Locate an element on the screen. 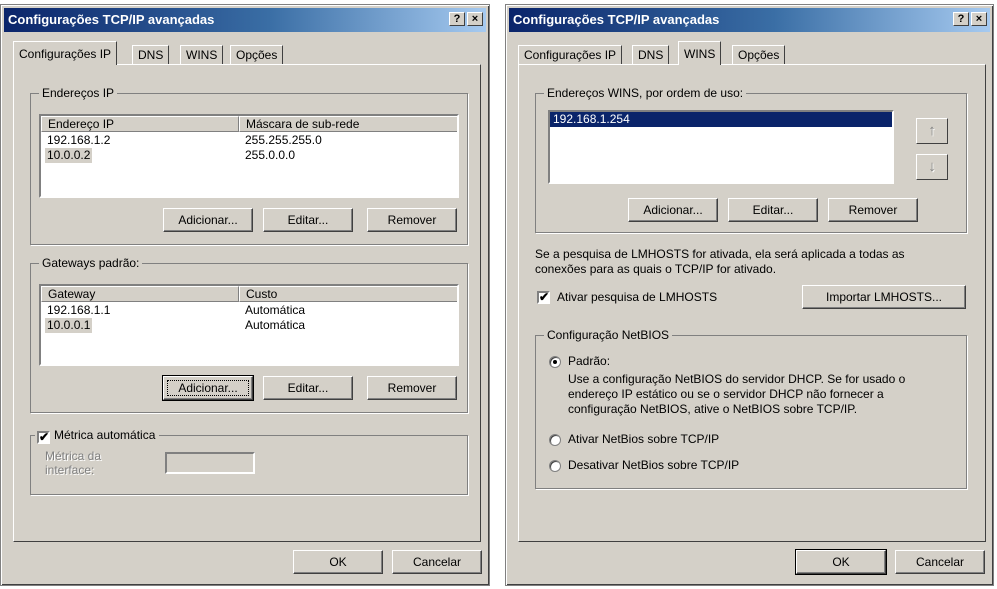 The image size is (997, 589). column-header-ip: Endereço IP is located at coordinates (140, 124).